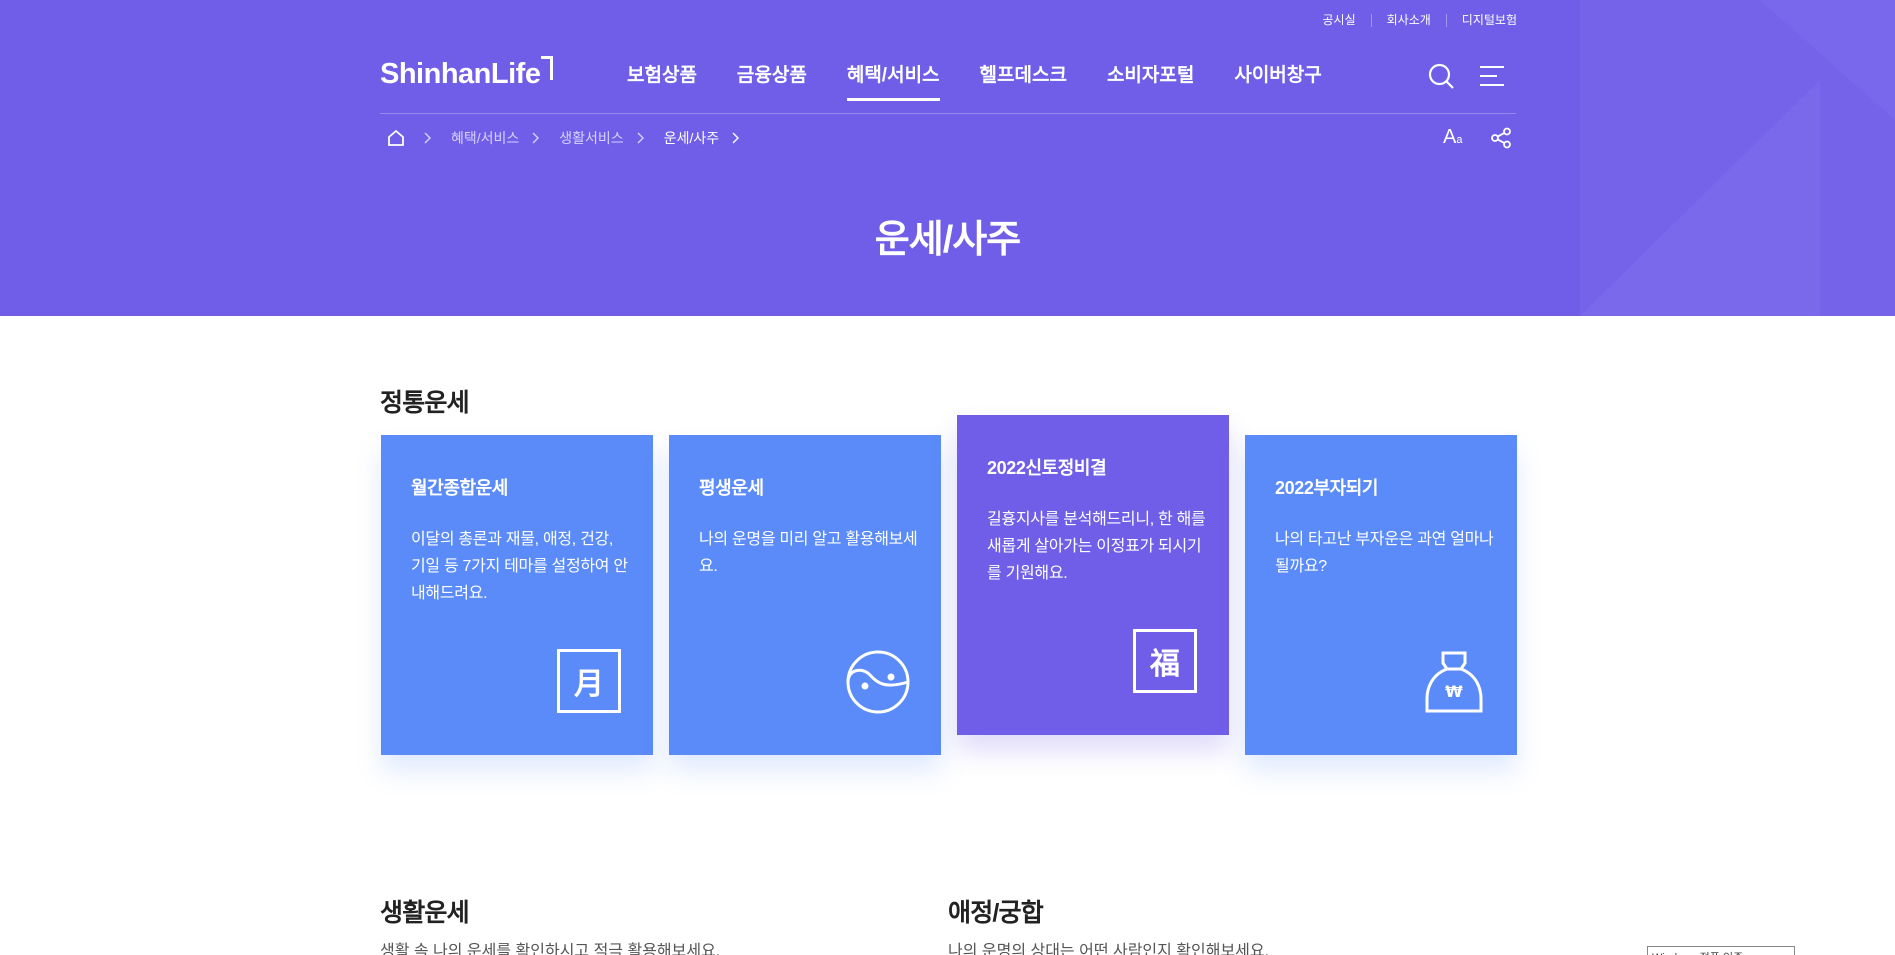  What do you see at coordinates (808, 553) in the screenshot?
I see `card-description: 나의 운명을 미리 알고 활용해보세요.` at bounding box center [808, 553].